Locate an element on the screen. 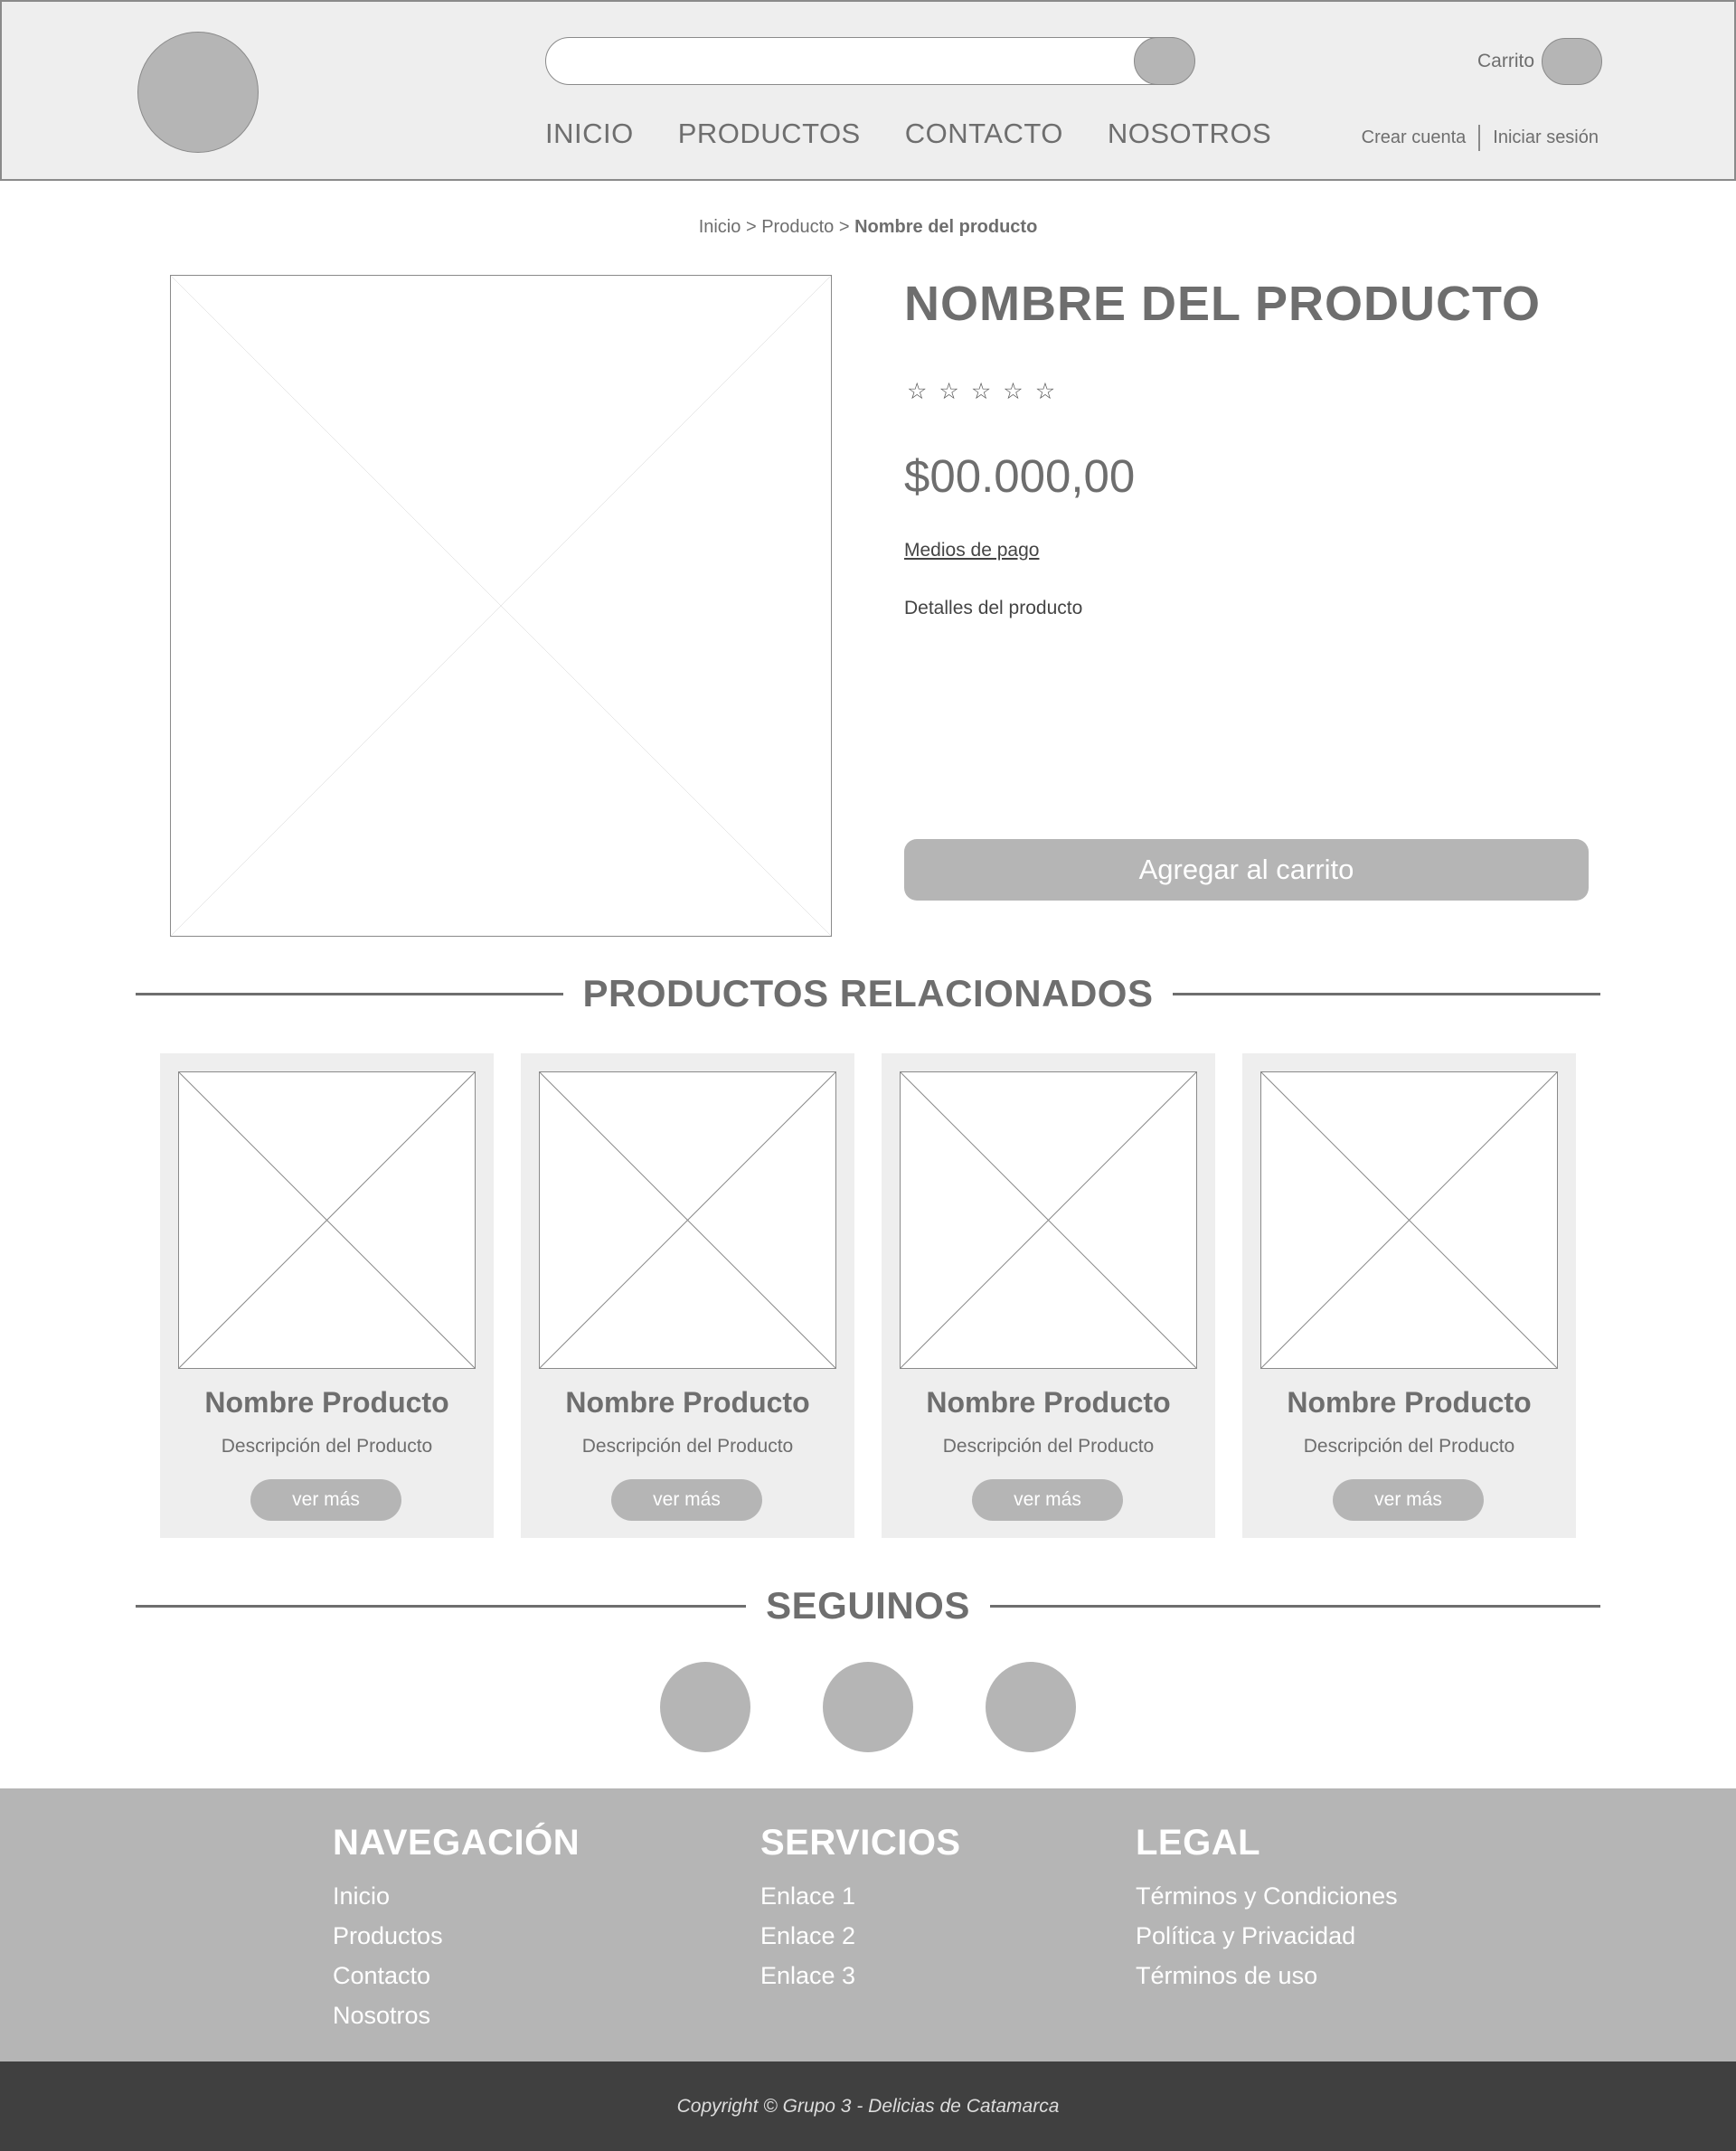 This screenshot has width=1736, height=2151. product-price: $00.000,00 is located at coordinates (1020, 476).